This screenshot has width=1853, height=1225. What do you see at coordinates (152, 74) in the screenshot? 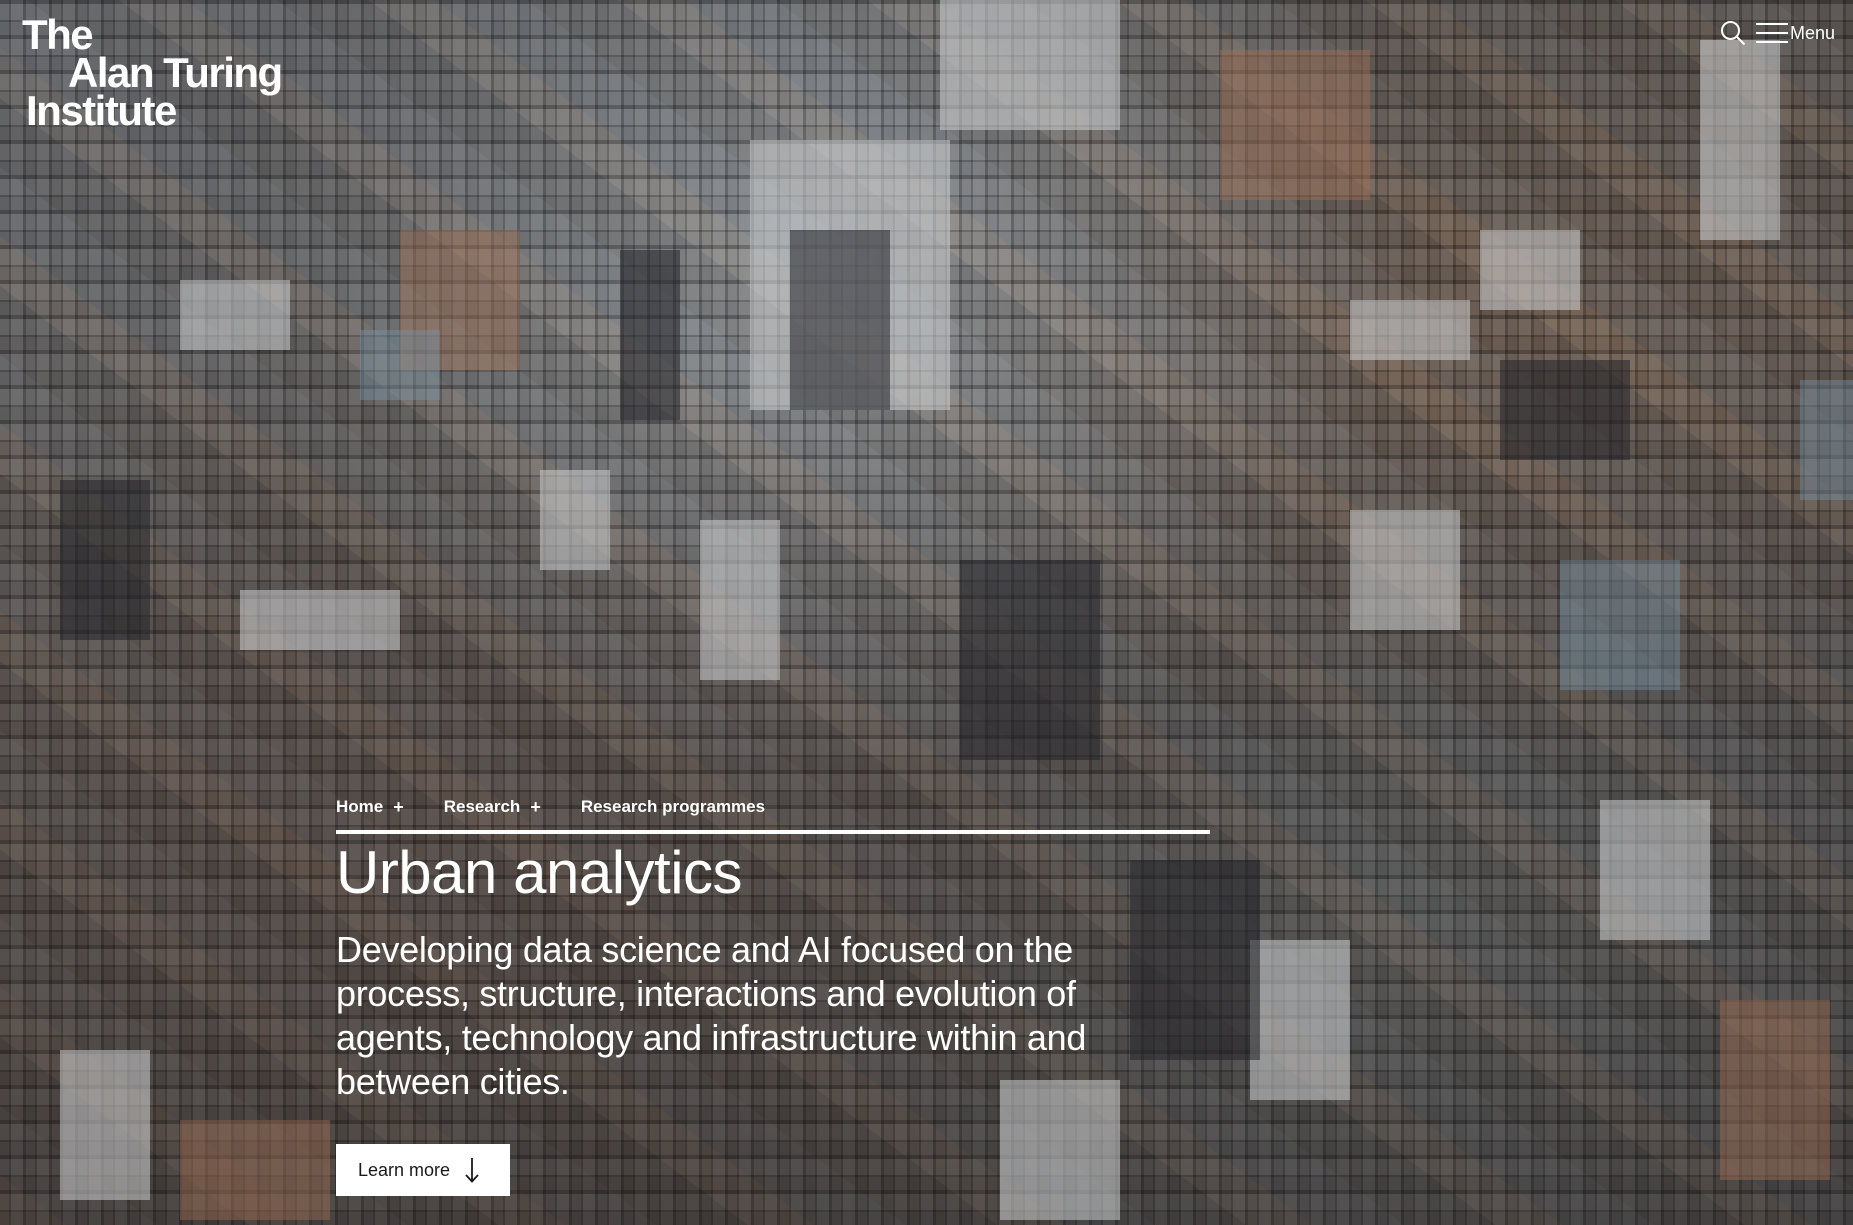
I see `institute-logo: The Alan Turing Institute` at bounding box center [152, 74].